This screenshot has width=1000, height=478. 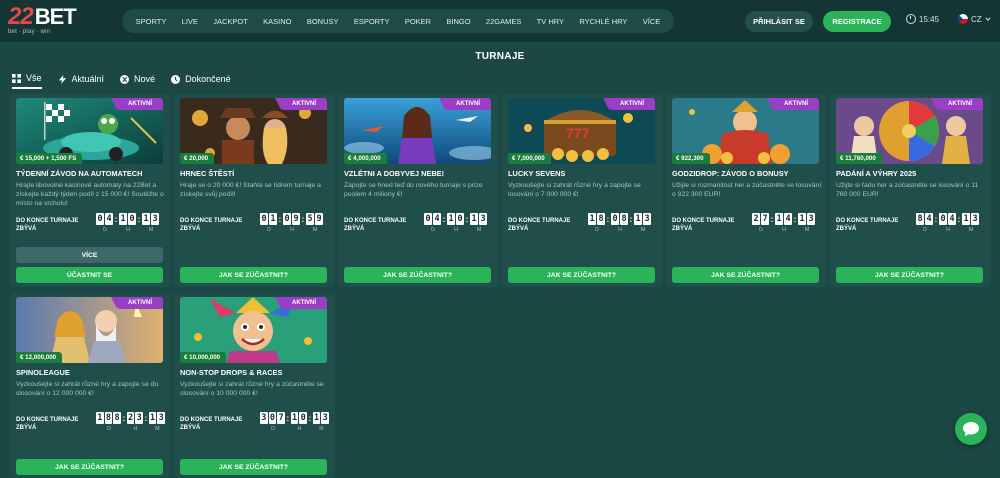 I want to click on tournament-image: AKTIVNÍ € 20,000, so click(x=253, y=131).